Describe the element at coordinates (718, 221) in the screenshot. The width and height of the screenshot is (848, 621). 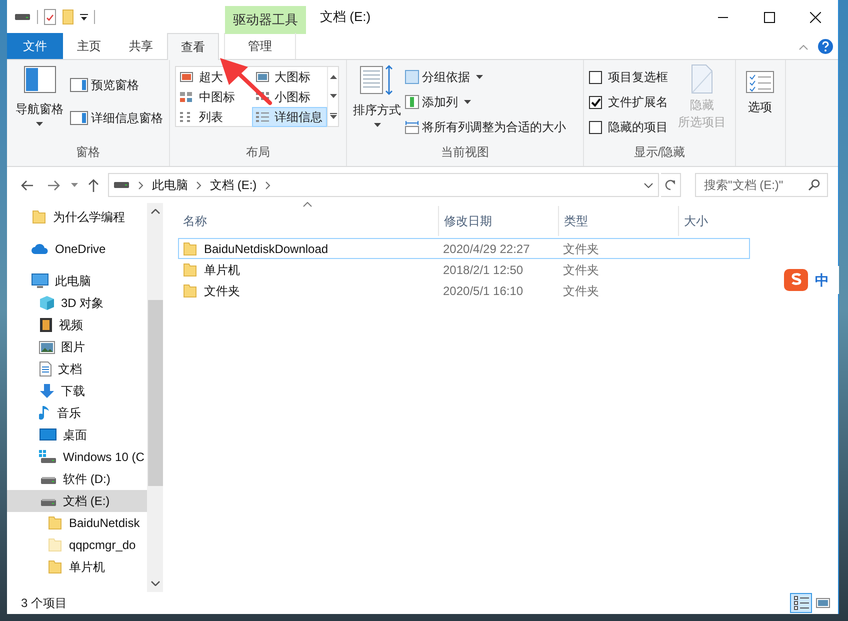
I see `column-header: 大小` at that location.